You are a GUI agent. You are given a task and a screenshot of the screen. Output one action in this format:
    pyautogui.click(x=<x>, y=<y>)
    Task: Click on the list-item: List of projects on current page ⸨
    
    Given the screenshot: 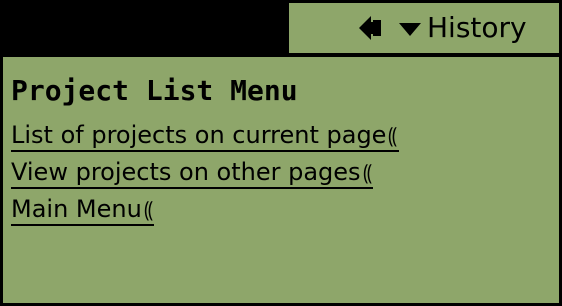 What is the action you would take?
    pyautogui.click(x=281, y=133)
    